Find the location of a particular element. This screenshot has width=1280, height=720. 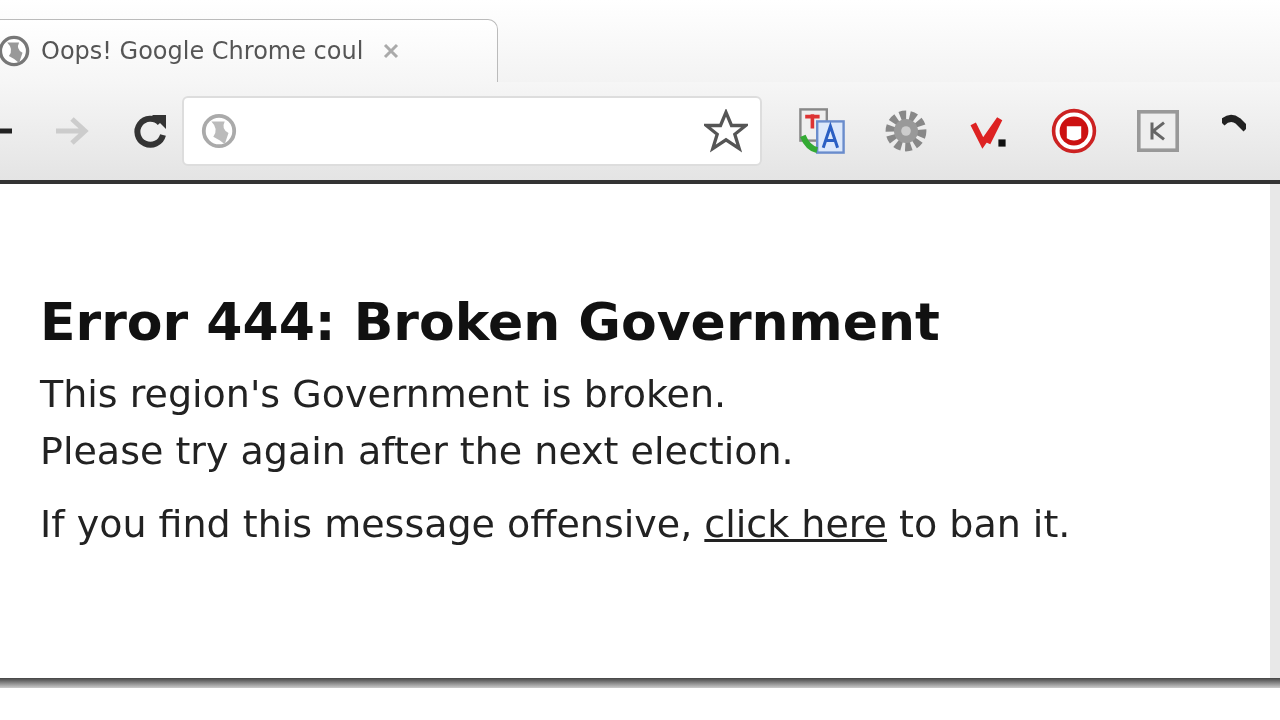

browser-tab: Oops! Google Chrome coul is located at coordinates (249, 50).